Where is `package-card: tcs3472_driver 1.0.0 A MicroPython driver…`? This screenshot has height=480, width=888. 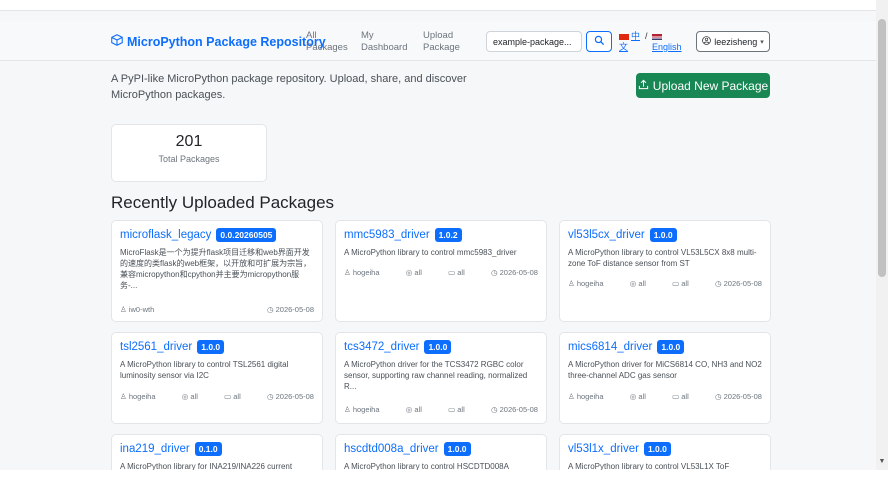 package-card: tcs3472_driver 1.0.0 A MicroPython driver… is located at coordinates (441, 378).